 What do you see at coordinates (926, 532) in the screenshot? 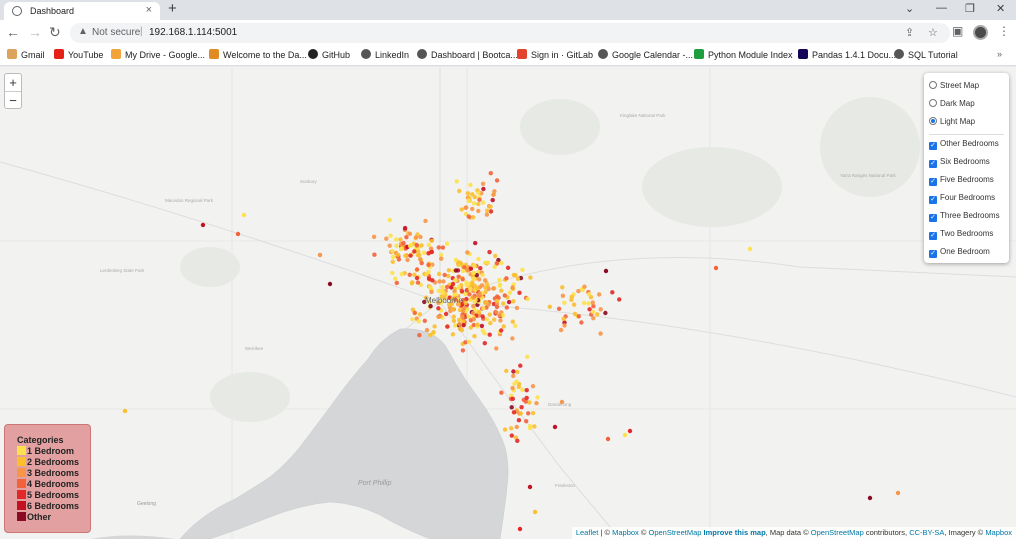
I see `license-link: CC-BY-SA` at bounding box center [926, 532].